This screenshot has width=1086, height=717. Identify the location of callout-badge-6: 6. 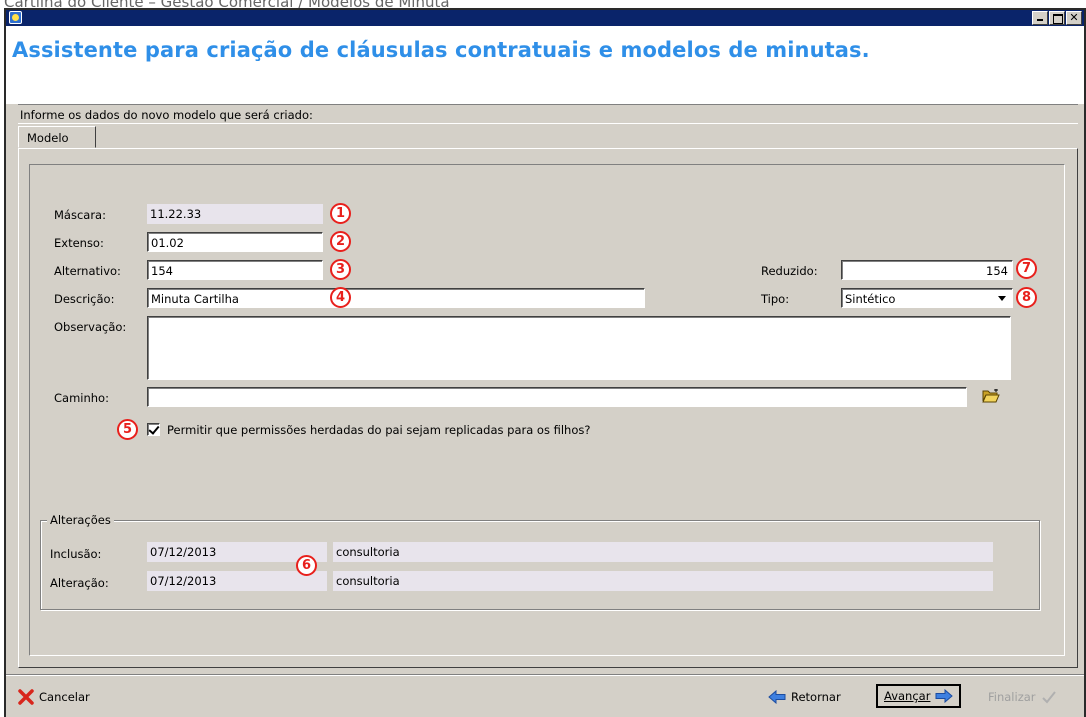
(306, 565).